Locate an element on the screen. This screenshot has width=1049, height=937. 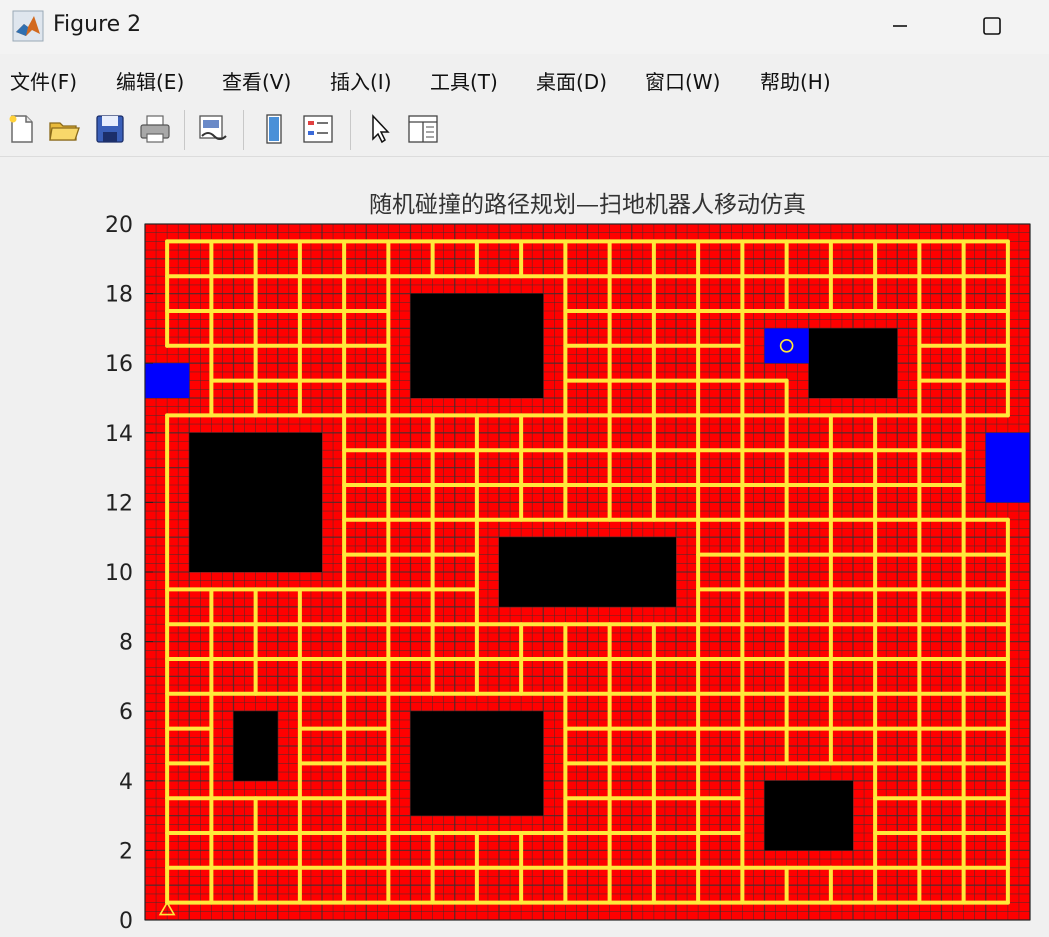
y-tick-label: 18 is located at coordinates (119, 295).